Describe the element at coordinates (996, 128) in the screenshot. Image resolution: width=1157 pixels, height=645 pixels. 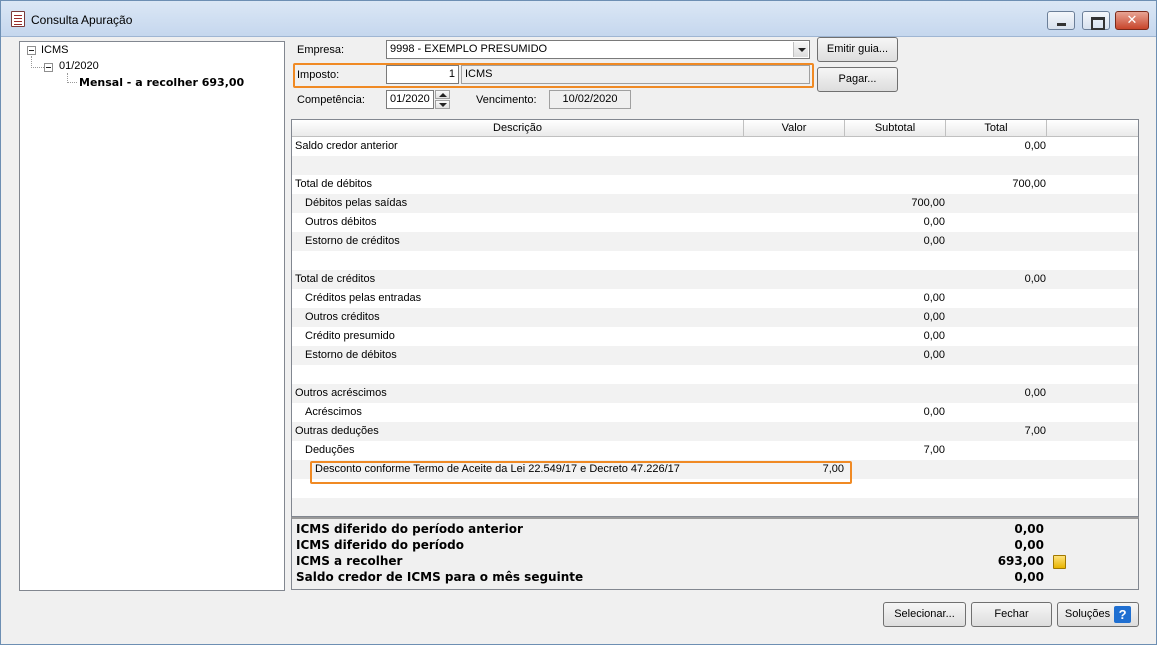
I see `column-header-total: Total` at that location.